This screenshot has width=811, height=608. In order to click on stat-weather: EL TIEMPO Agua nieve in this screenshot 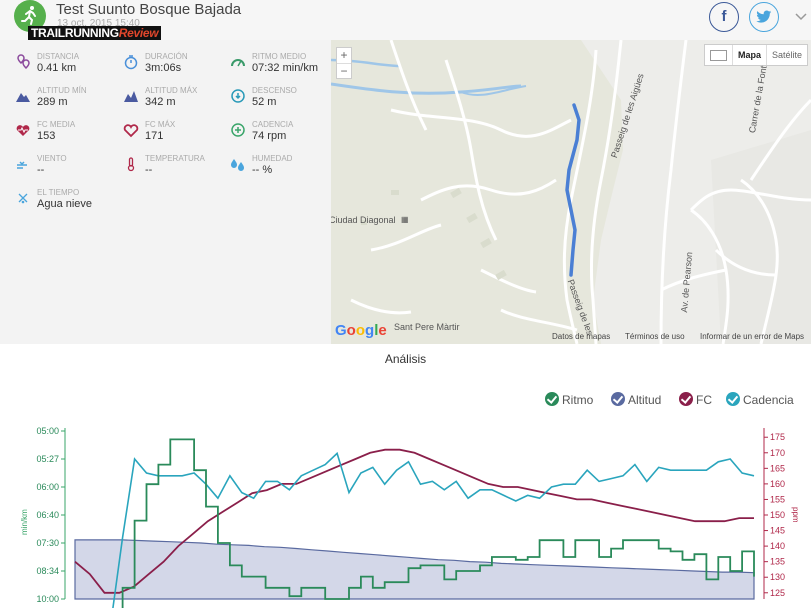, I will do `click(67, 203)`.